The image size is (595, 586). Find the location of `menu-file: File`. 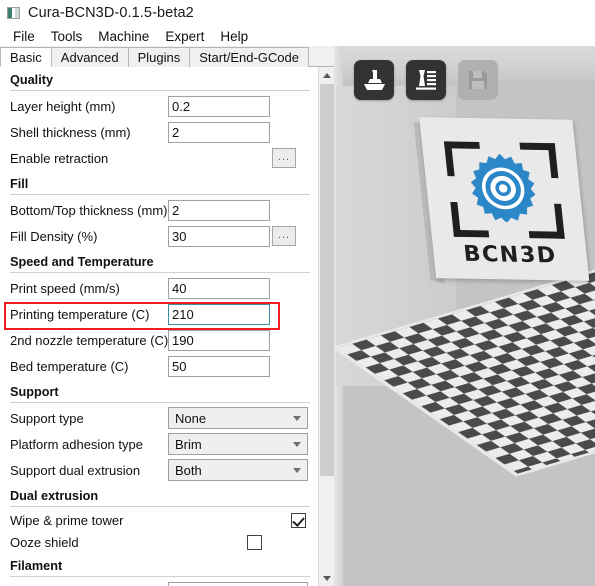

menu-file: File is located at coordinates (24, 36).